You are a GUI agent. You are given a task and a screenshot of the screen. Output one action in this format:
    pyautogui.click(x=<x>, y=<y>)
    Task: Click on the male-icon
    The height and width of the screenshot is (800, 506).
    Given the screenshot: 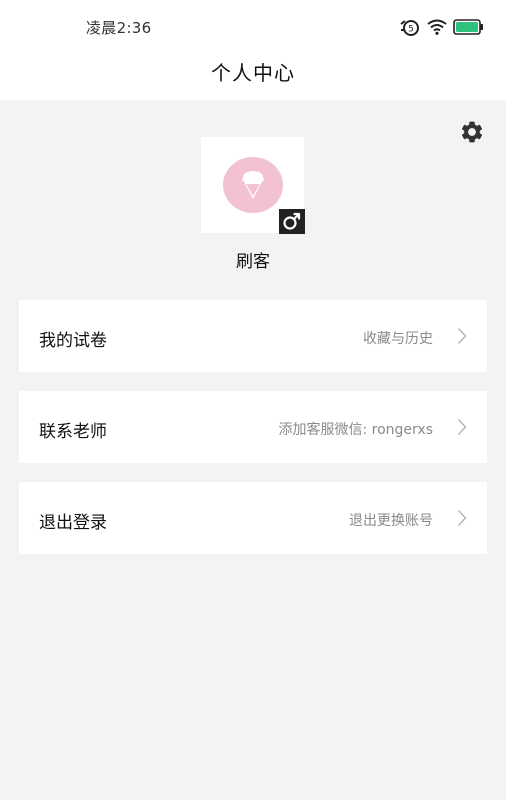 What is the action you would take?
    pyautogui.click(x=292, y=221)
    